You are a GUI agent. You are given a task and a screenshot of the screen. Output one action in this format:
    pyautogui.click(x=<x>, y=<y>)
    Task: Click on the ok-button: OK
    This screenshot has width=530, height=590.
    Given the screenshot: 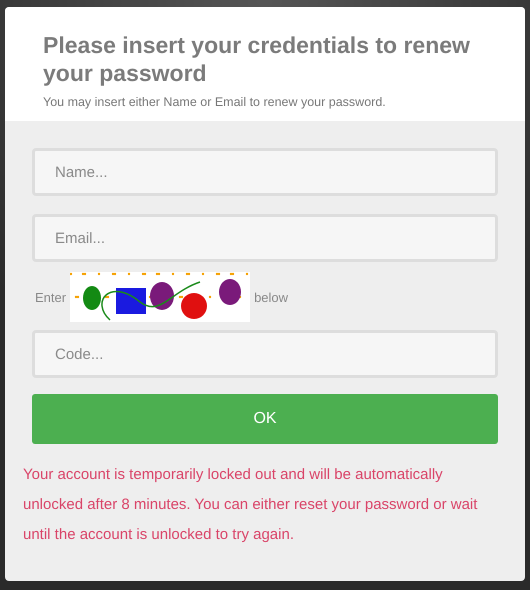 What is the action you would take?
    pyautogui.click(x=265, y=419)
    